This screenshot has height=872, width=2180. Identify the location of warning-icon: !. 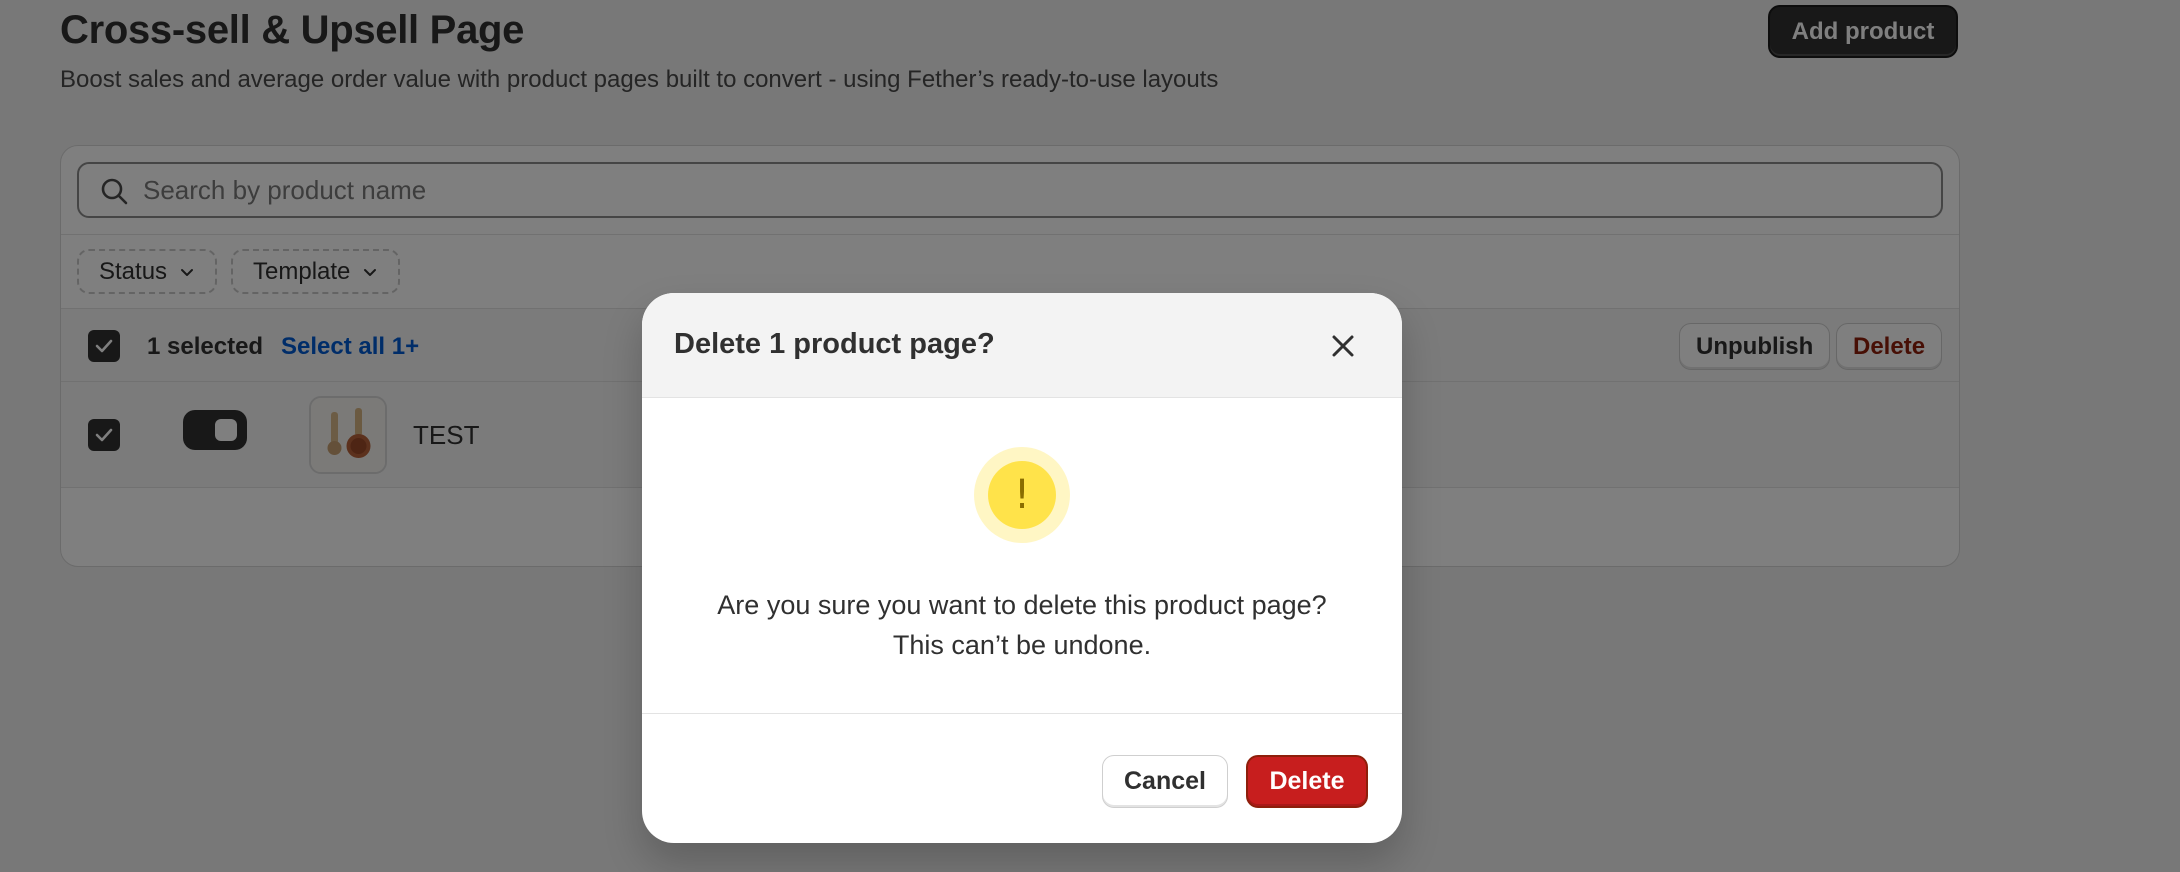
(1022, 495).